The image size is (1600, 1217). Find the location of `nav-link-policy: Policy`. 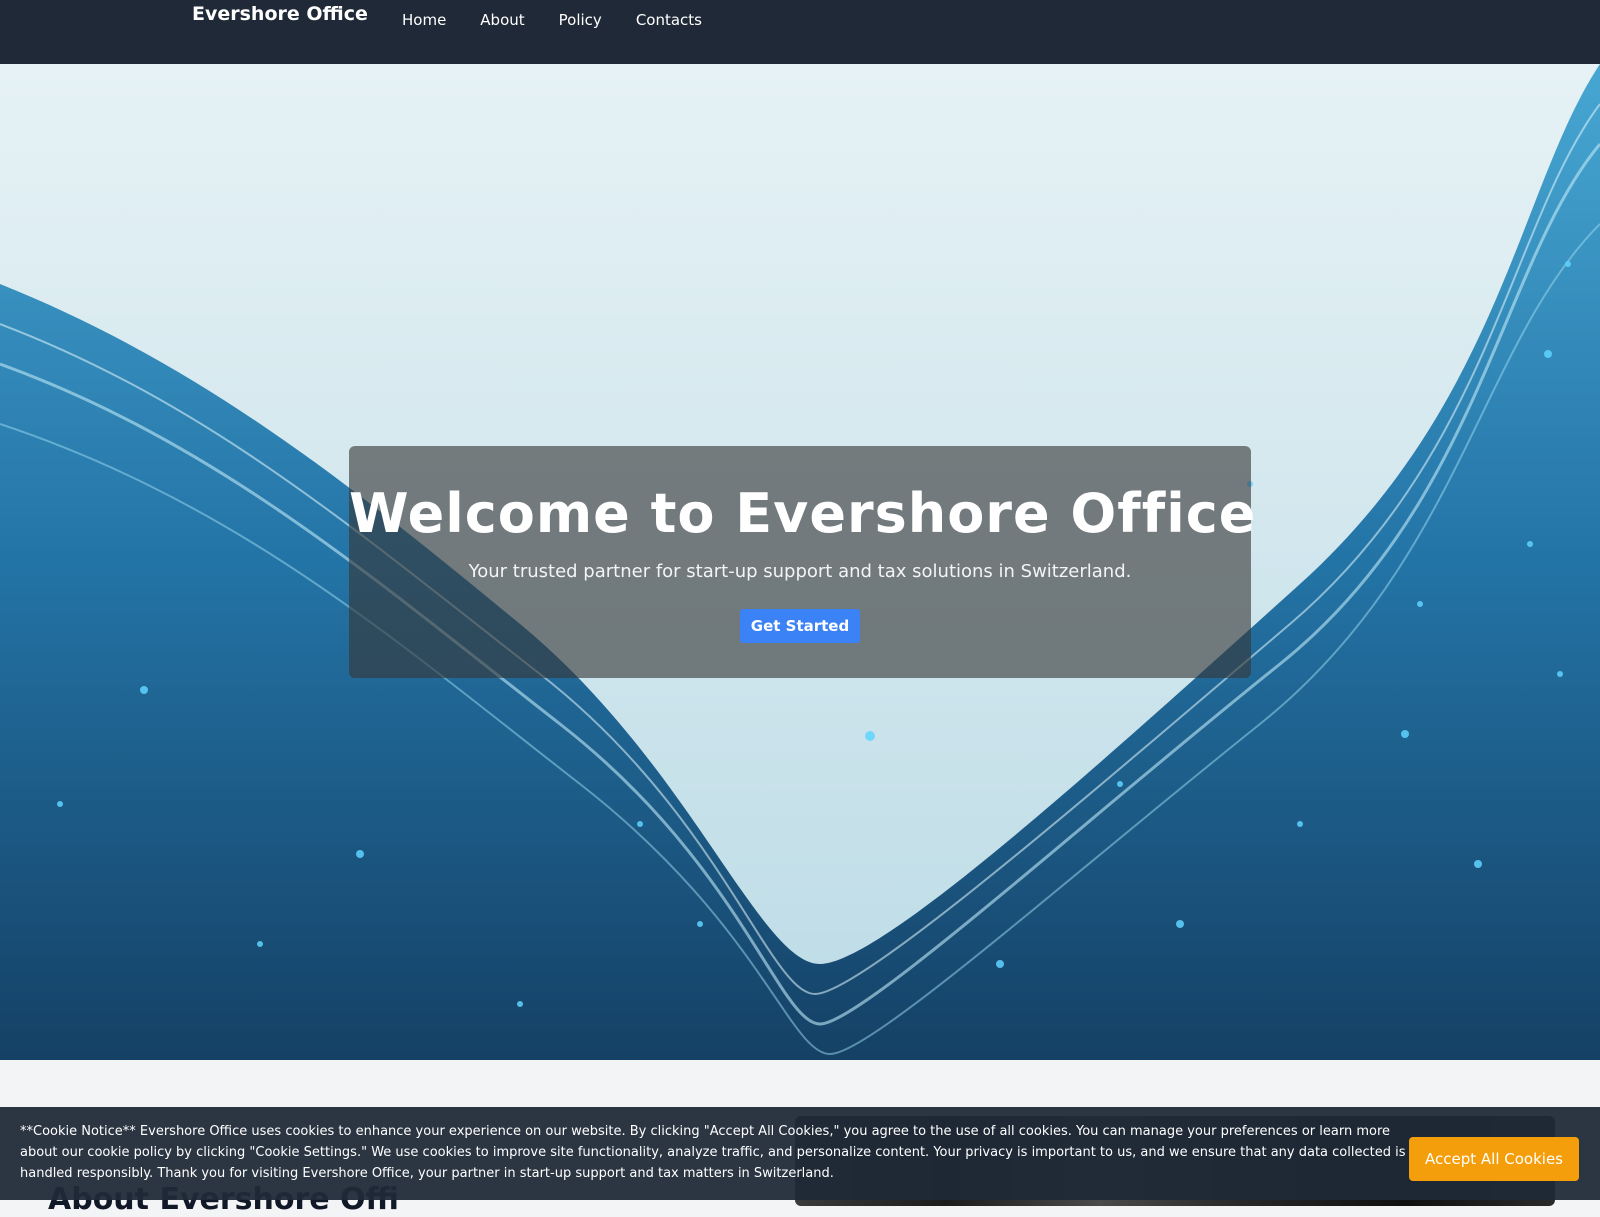

nav-link-policy: Policy is located at coordinates (580, 20).